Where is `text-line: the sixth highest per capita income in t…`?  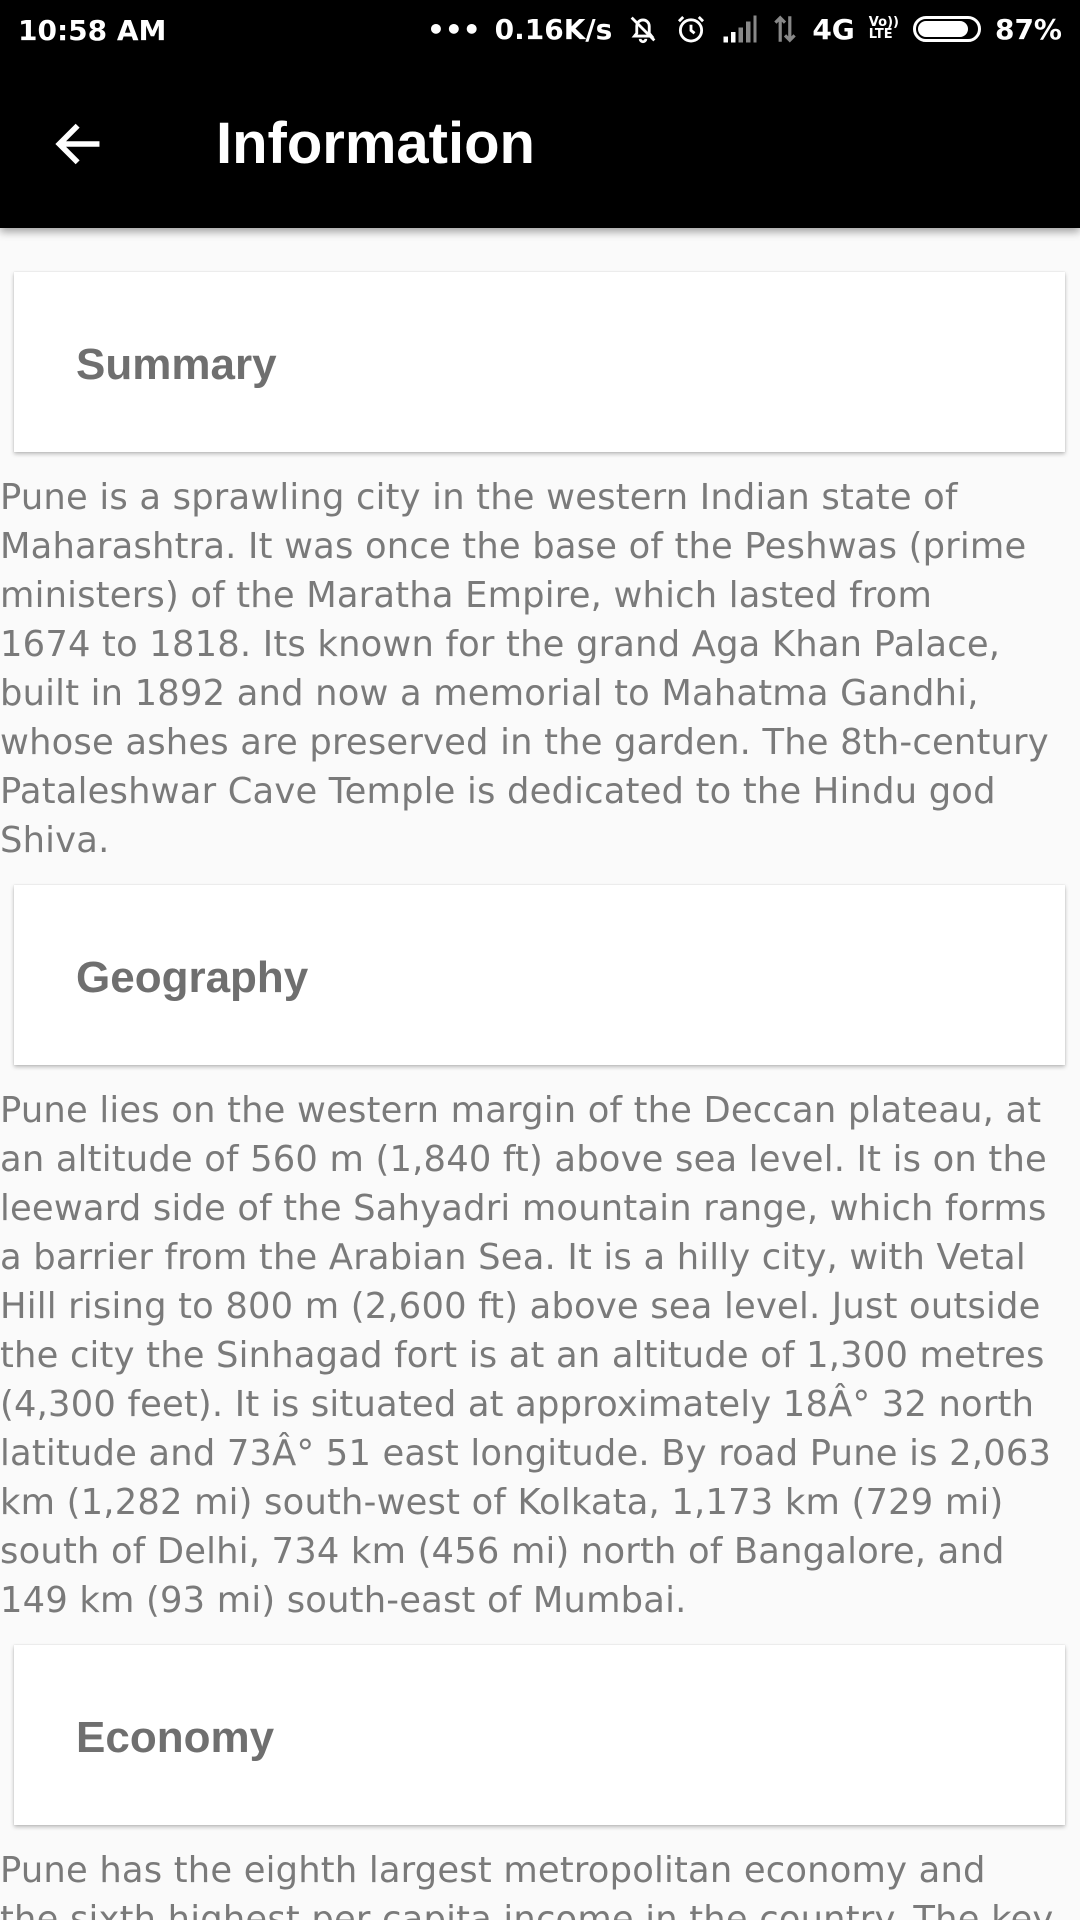 text-line: the sixth highest per capita income in t… is located at coordinates (527, 1909).